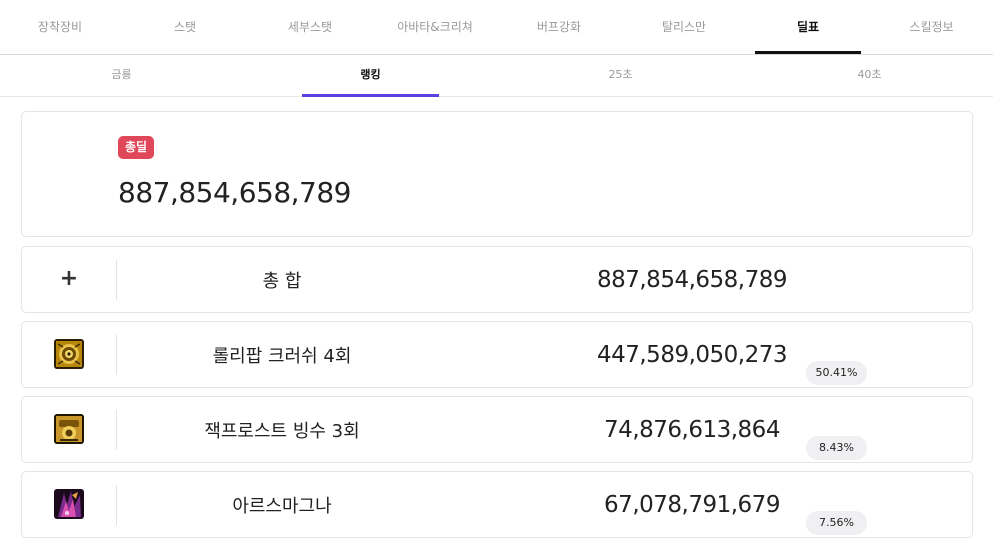  I want to click on damage-percent-badge: 7.56%, so click(836, 523).